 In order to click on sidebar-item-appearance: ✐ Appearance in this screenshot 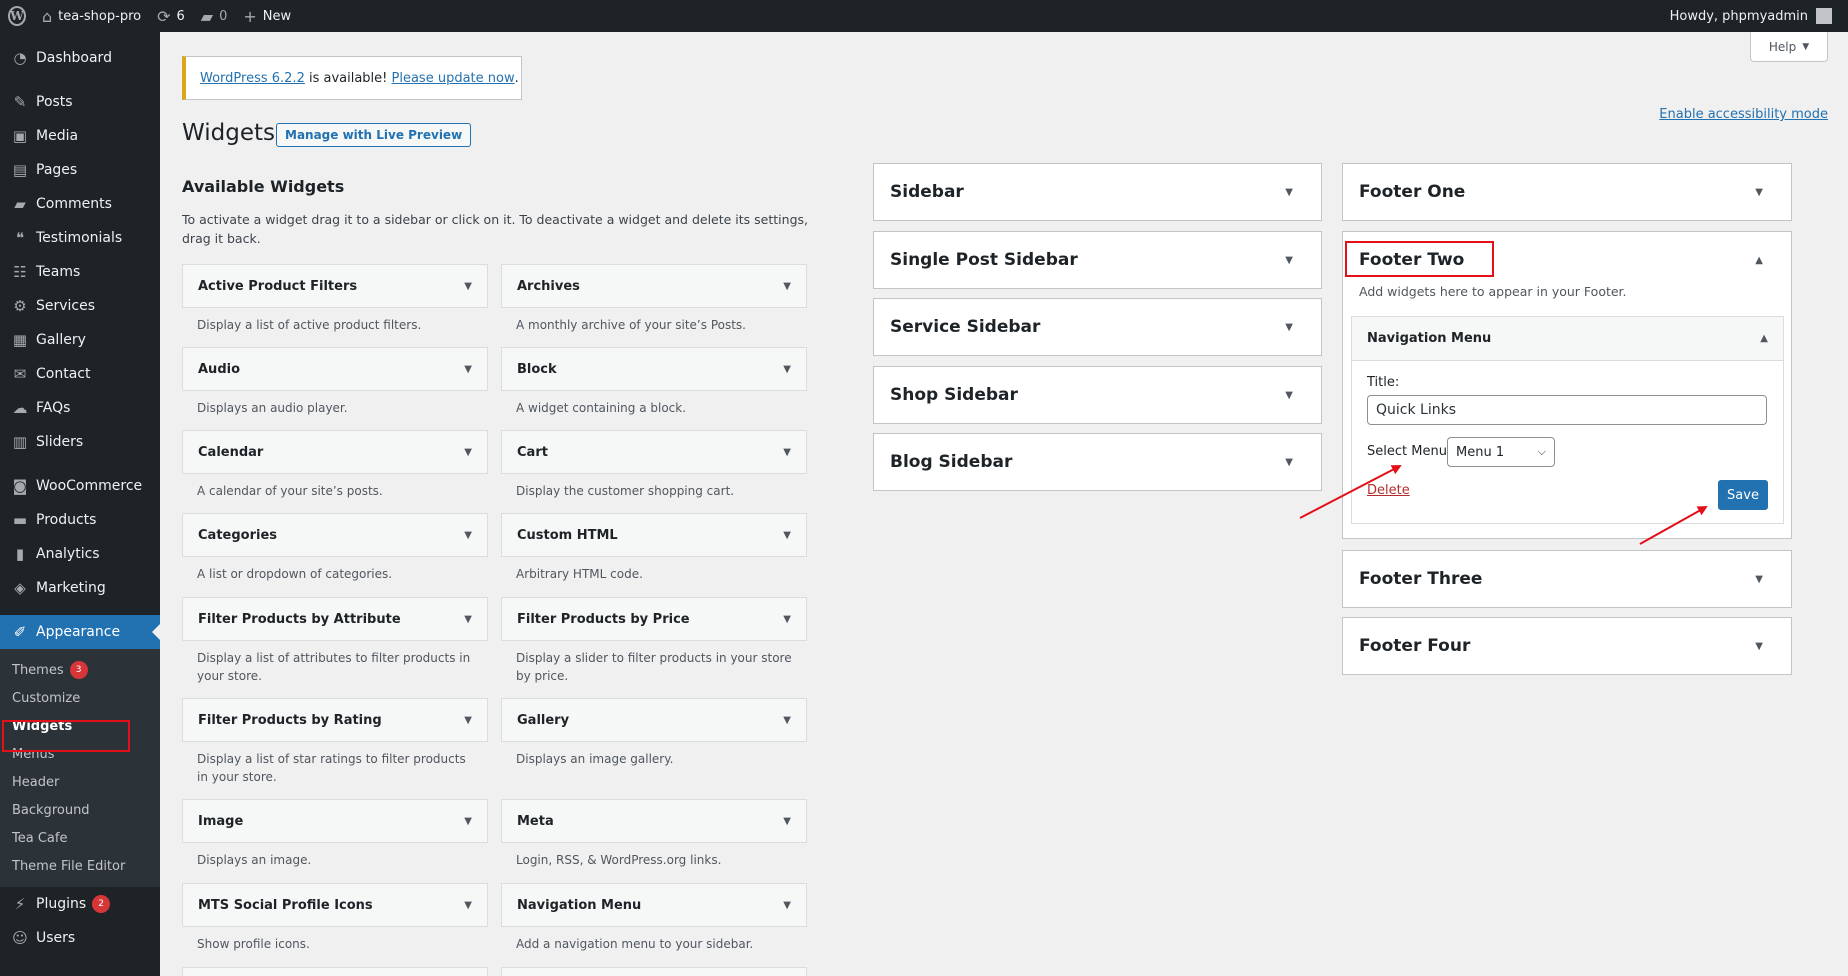, I will do `click(80, 632)`.